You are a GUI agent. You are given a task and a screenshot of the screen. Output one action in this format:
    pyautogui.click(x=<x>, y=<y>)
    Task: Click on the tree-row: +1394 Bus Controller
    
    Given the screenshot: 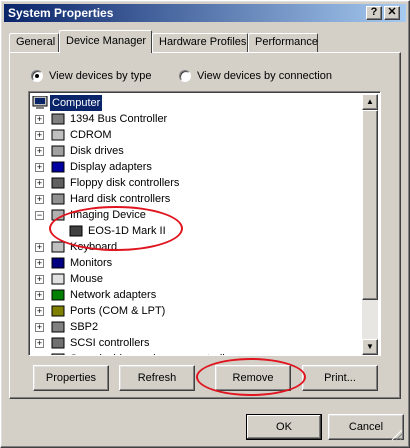 What is the action you would take?
    pyautogui.click(x=196, y=119)
    